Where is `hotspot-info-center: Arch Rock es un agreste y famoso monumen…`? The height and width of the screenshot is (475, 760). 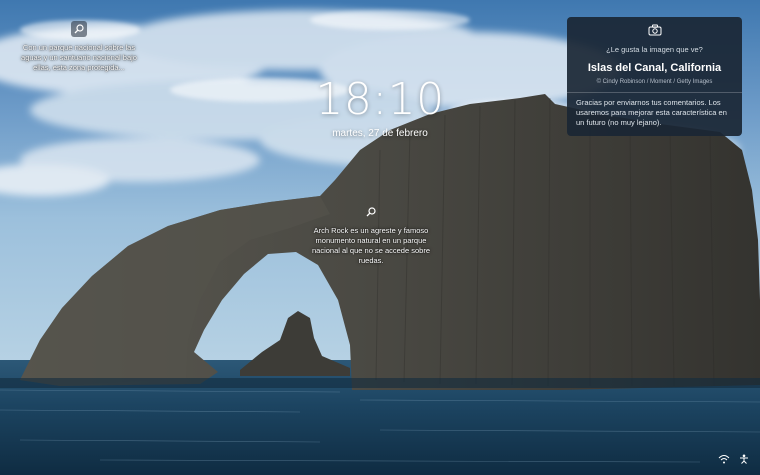 hotspot-info-center: Arch Rock es un agreste y famoso monumen… is located at coordinates (371, 235).